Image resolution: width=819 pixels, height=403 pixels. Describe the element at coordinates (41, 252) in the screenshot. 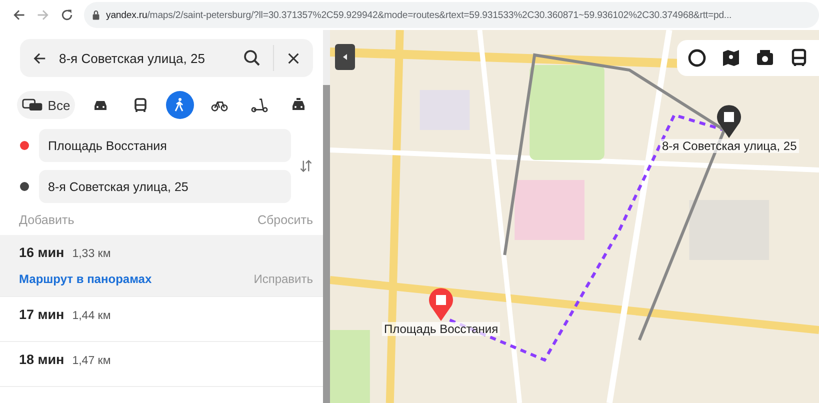

I see `route-time: 16 мин` at that location.